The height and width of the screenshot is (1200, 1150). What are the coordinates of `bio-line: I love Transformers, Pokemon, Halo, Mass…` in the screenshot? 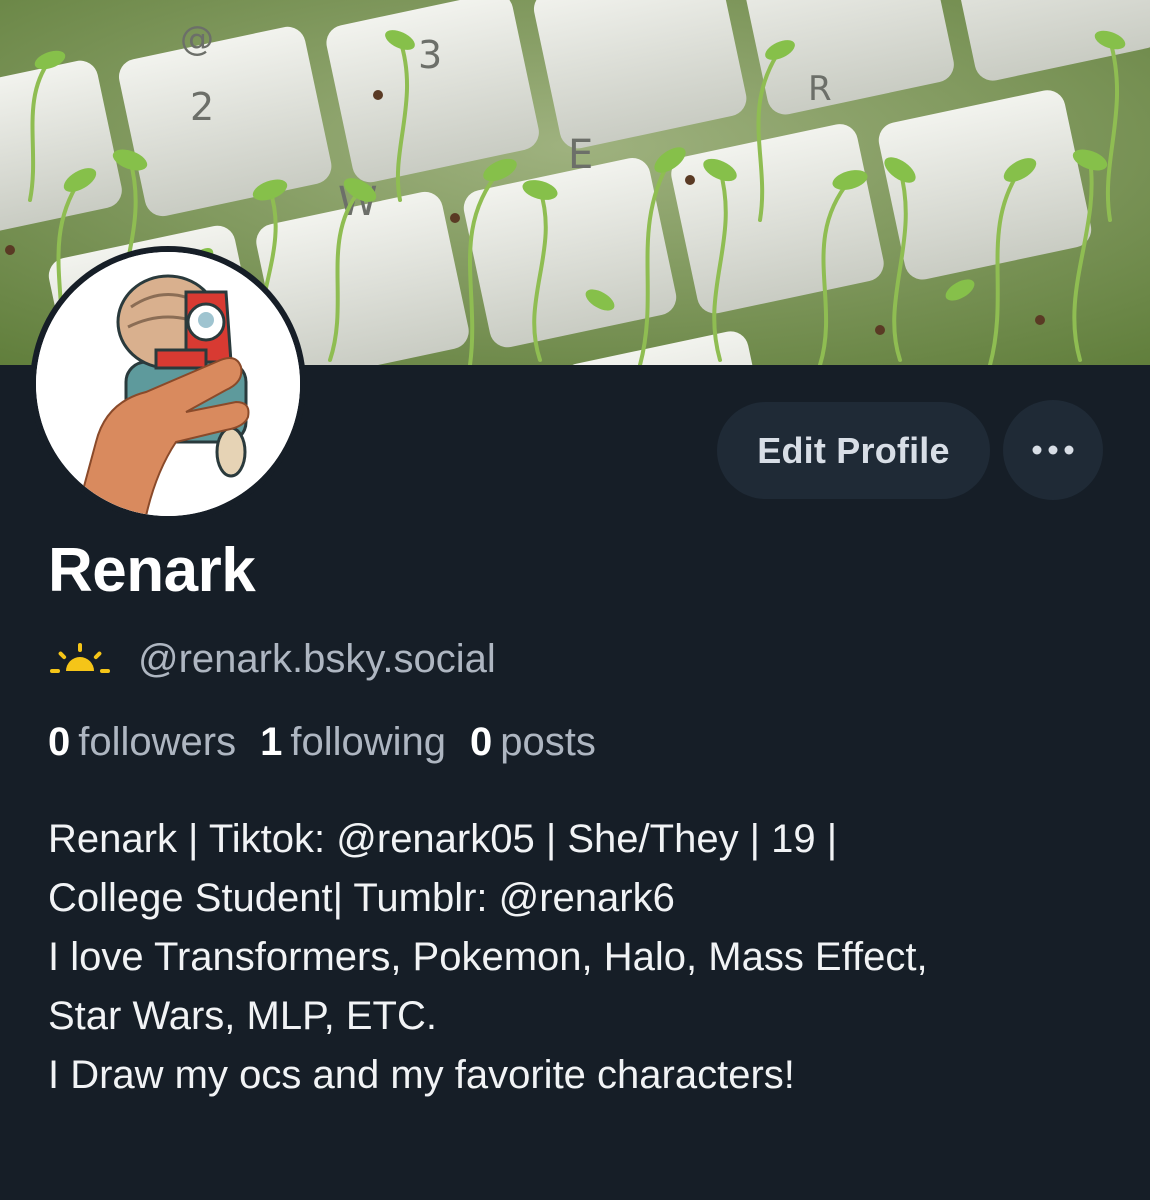 It's located at (488, 957).